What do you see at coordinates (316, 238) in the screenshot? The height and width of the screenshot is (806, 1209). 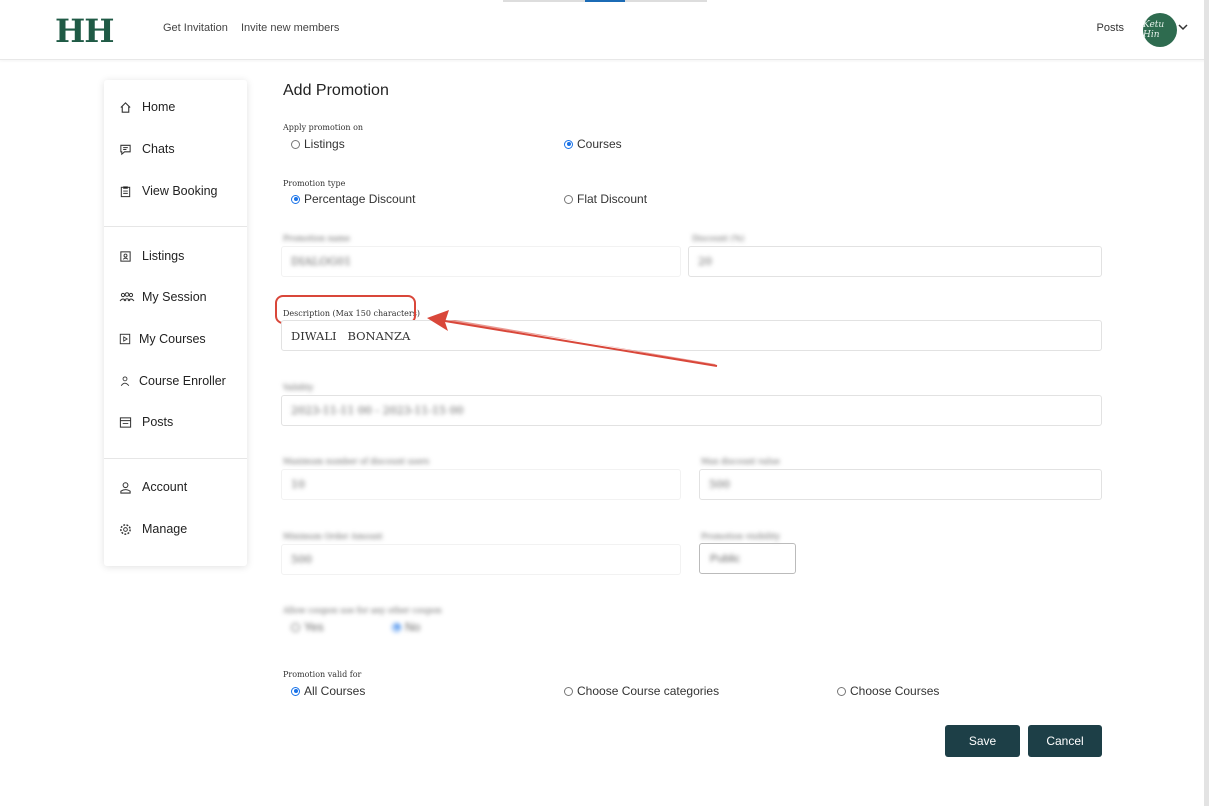 I see `promotion-name-label: Promotion name` at bounding box center [316, 238].